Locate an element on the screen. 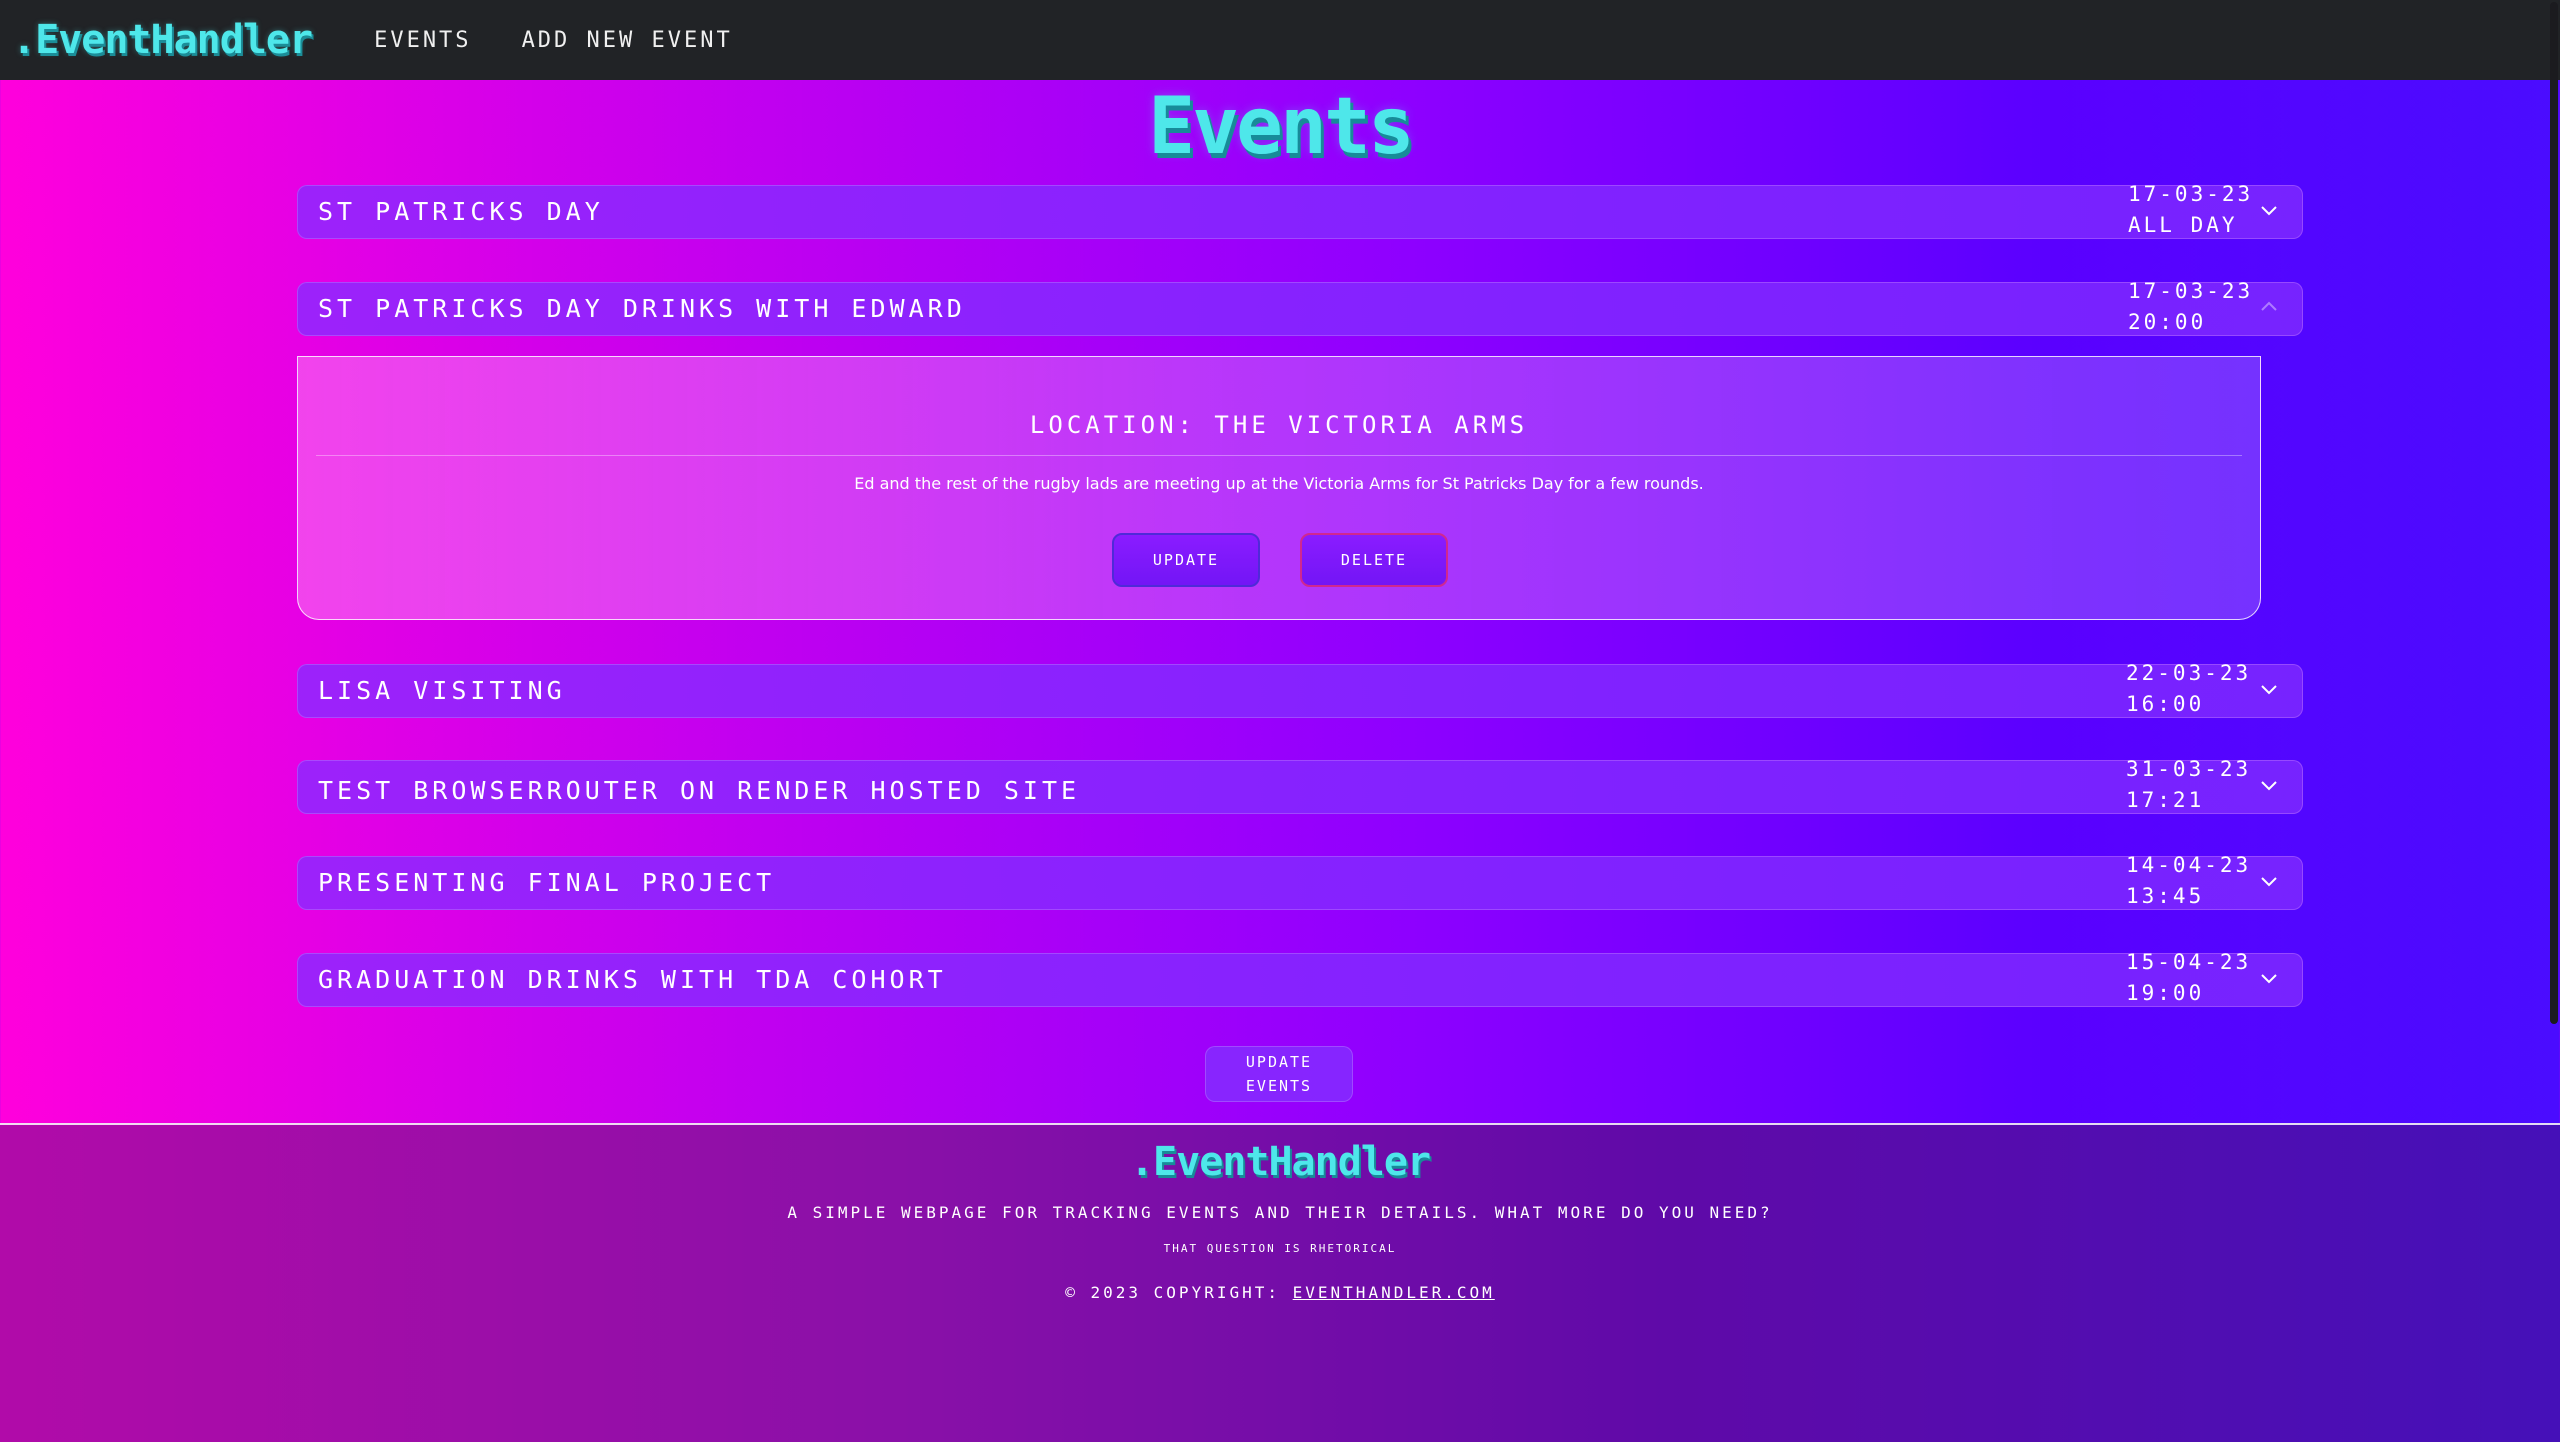 Image resolution: width=2560 pixels, height=1442 pixels. event-date: 15-04-23 is located at coordinates (2189, 962).